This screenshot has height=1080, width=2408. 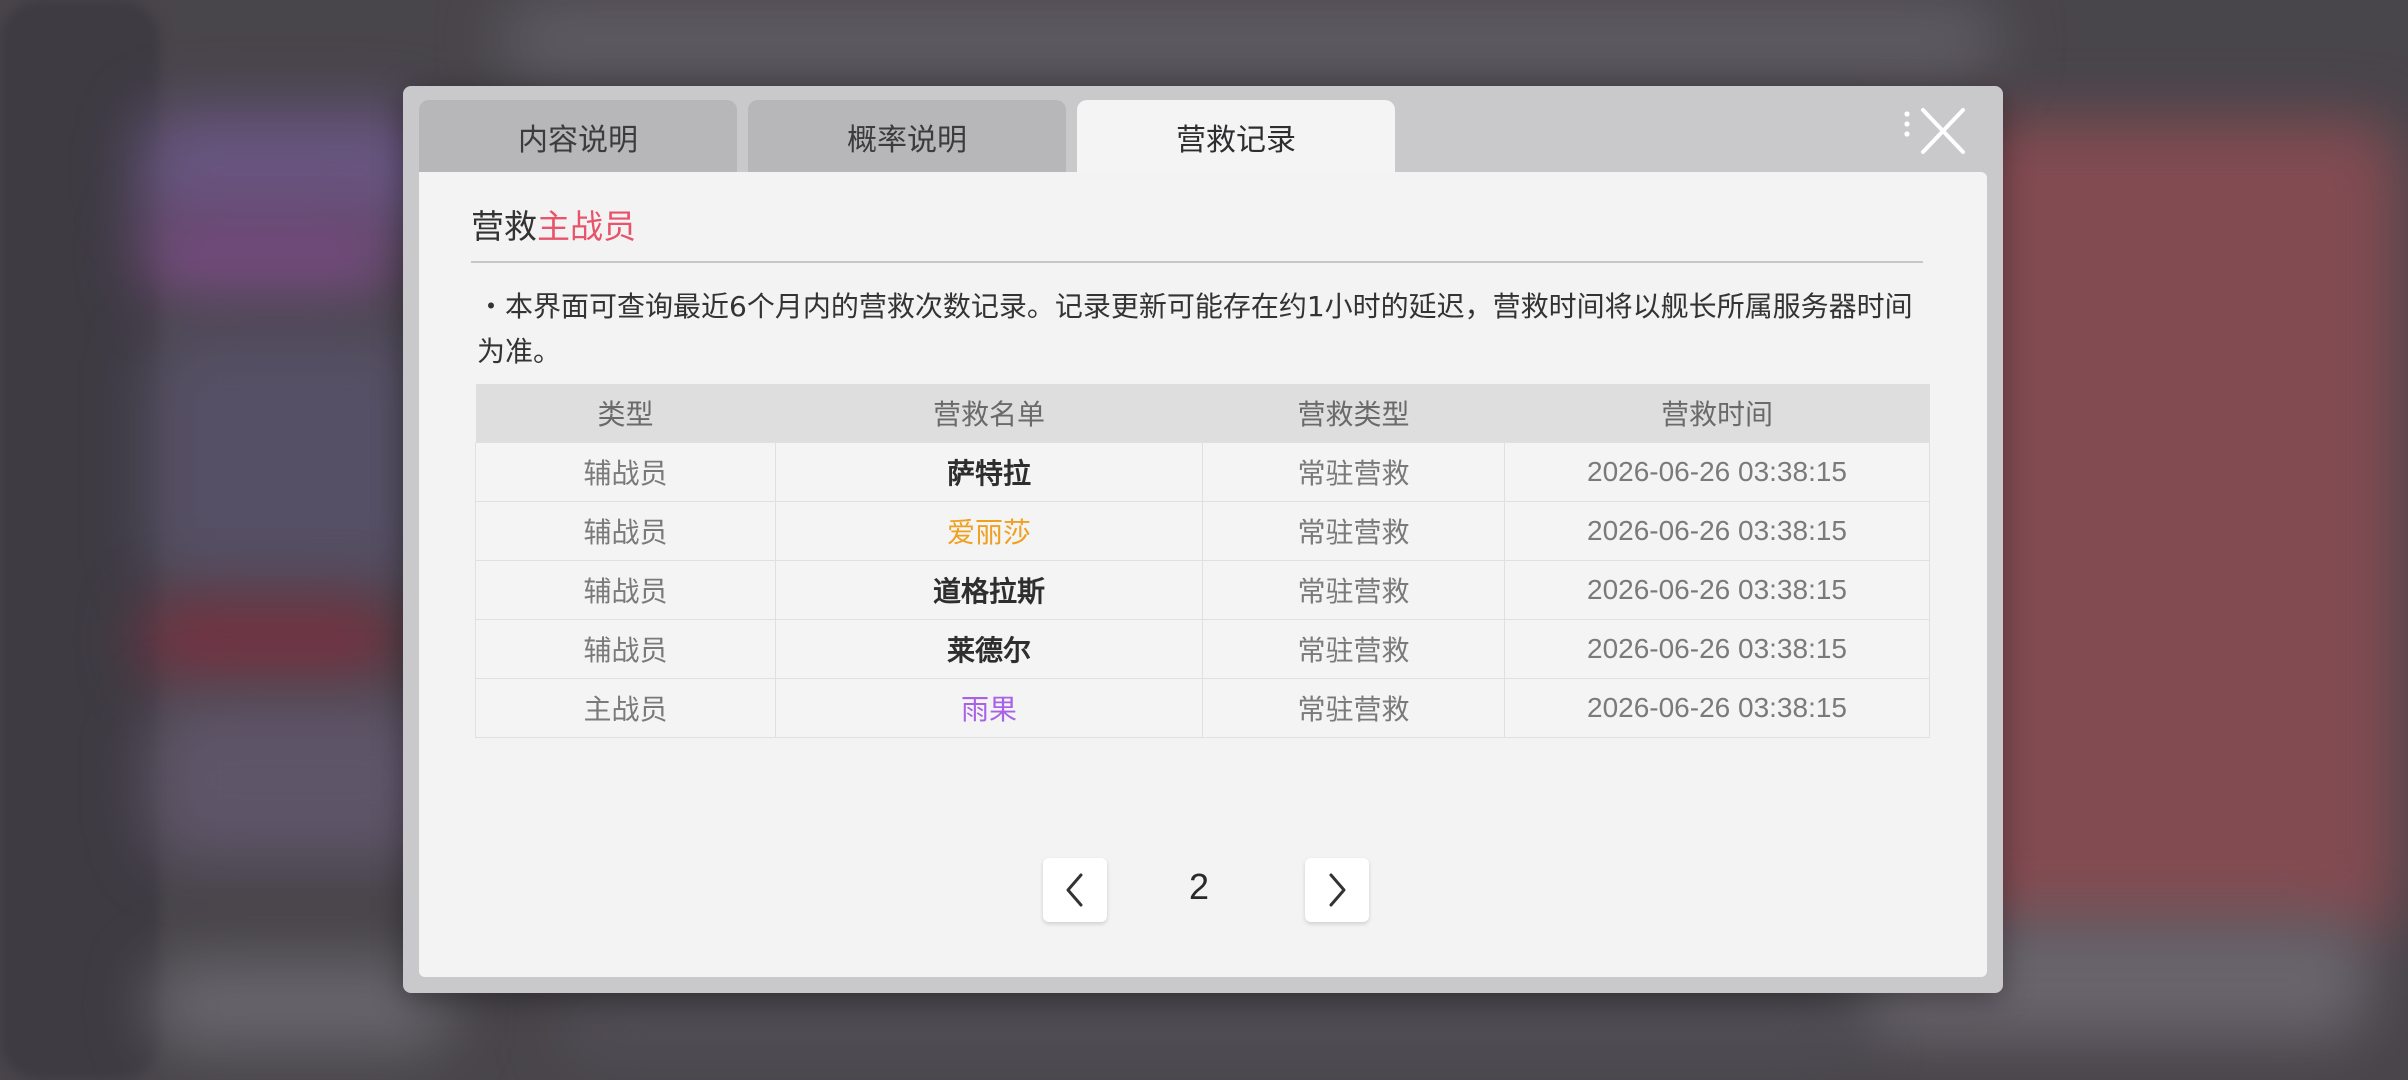 What do you see at coordinates (586, 226) in the screenshot?
I see `section-title-highlight: 主战员` at bounding box center [586, 226].